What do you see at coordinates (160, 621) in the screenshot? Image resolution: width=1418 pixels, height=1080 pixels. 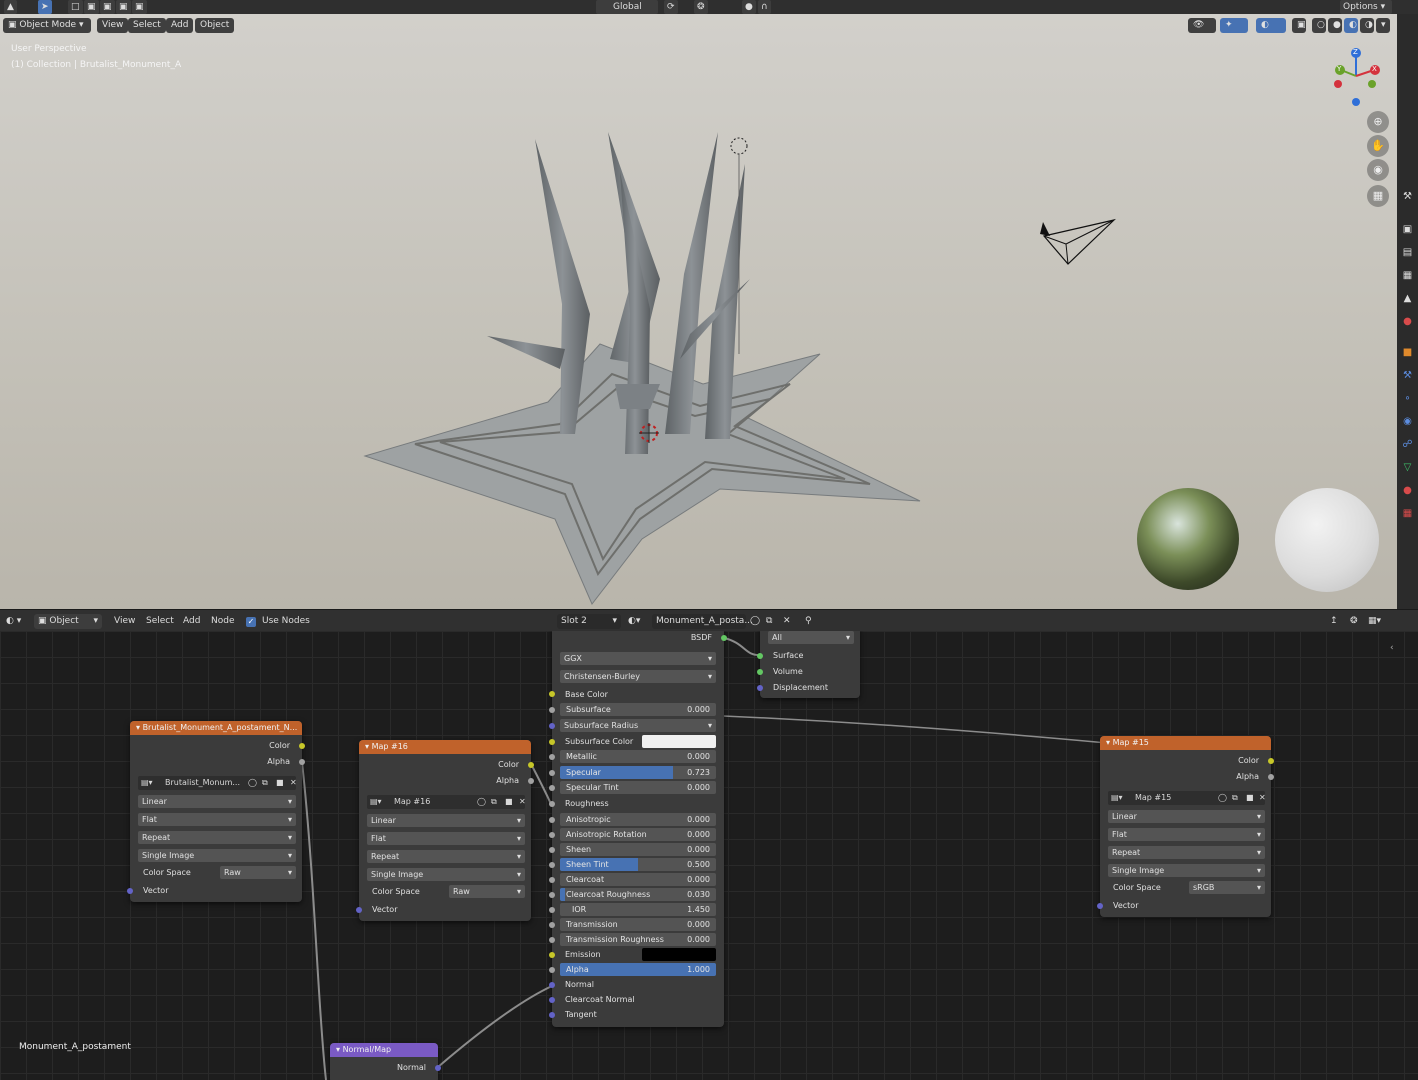 I see `ne-menu-select: Select` at bounding box center [160, 621].